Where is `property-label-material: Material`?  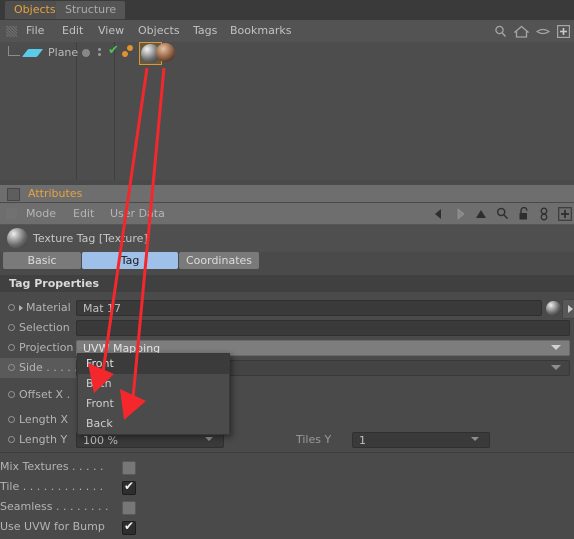 property-label-material: Material is located at coordinates (40, 308).